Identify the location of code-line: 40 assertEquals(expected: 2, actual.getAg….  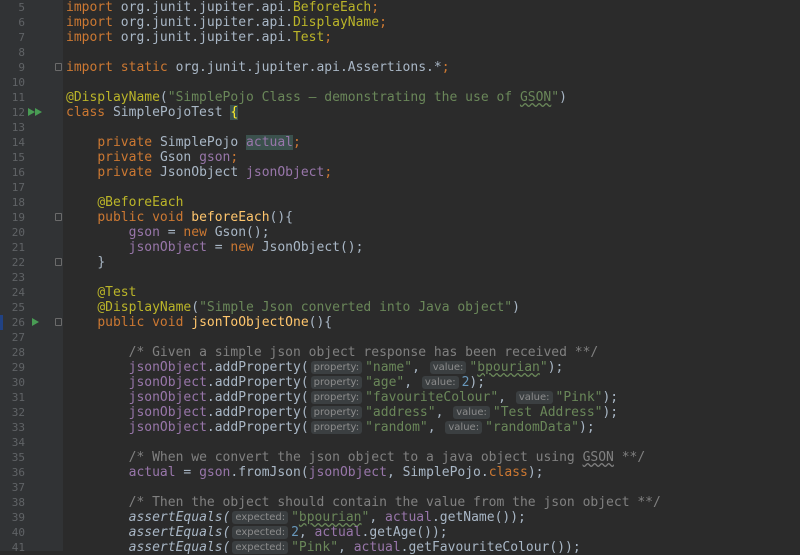
(400, 532).